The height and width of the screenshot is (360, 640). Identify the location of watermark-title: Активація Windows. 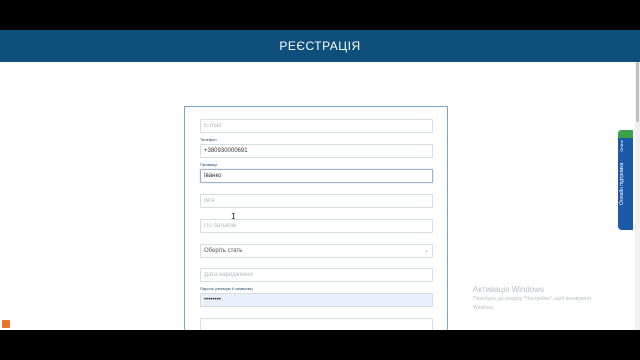
(509, 289).